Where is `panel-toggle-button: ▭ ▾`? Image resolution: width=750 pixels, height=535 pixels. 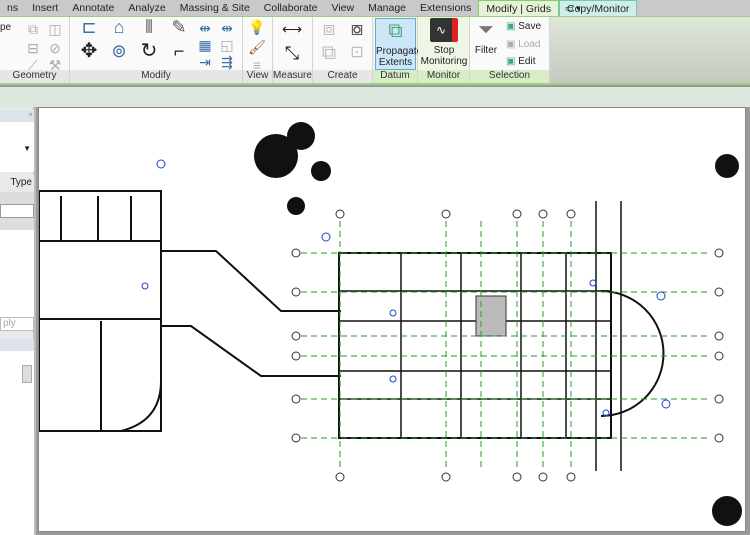 panel-toggle-button: ▭ ▾ is located at coordinates (573, 8).